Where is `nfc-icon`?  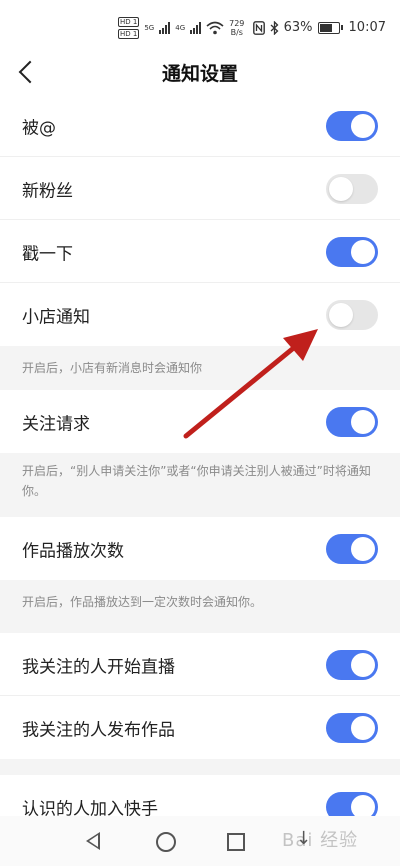
nfc-icon is located at coordinates (258, 27).